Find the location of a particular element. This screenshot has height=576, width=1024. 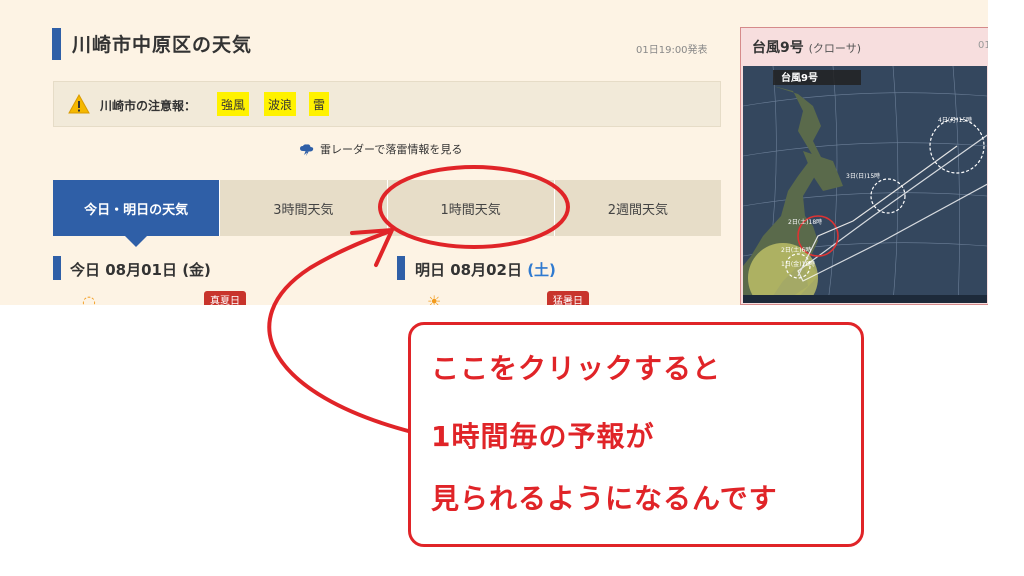

lightning-cloud-icon is located at coordinates (307, 150).